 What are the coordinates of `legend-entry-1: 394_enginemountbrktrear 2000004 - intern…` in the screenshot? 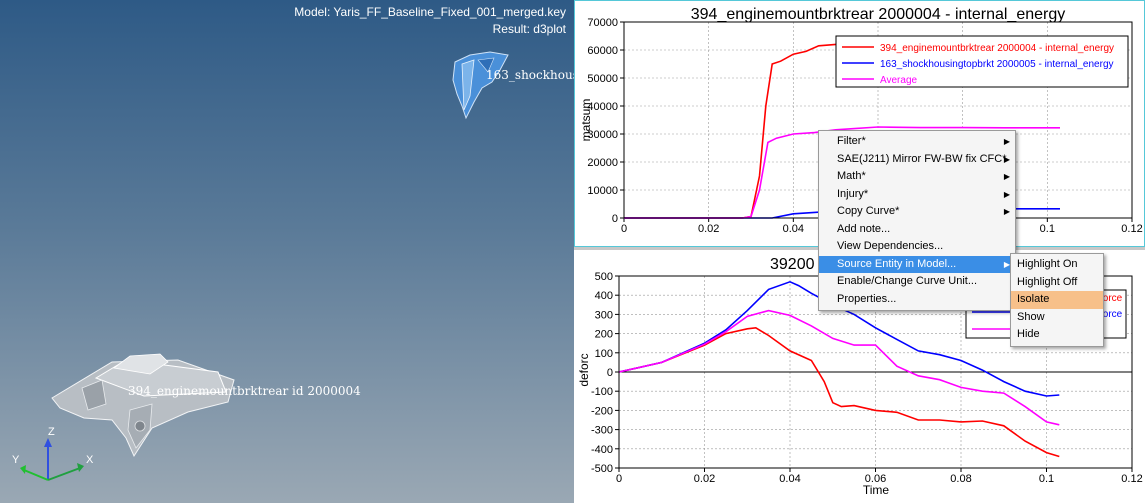 It's located at (997, 48).